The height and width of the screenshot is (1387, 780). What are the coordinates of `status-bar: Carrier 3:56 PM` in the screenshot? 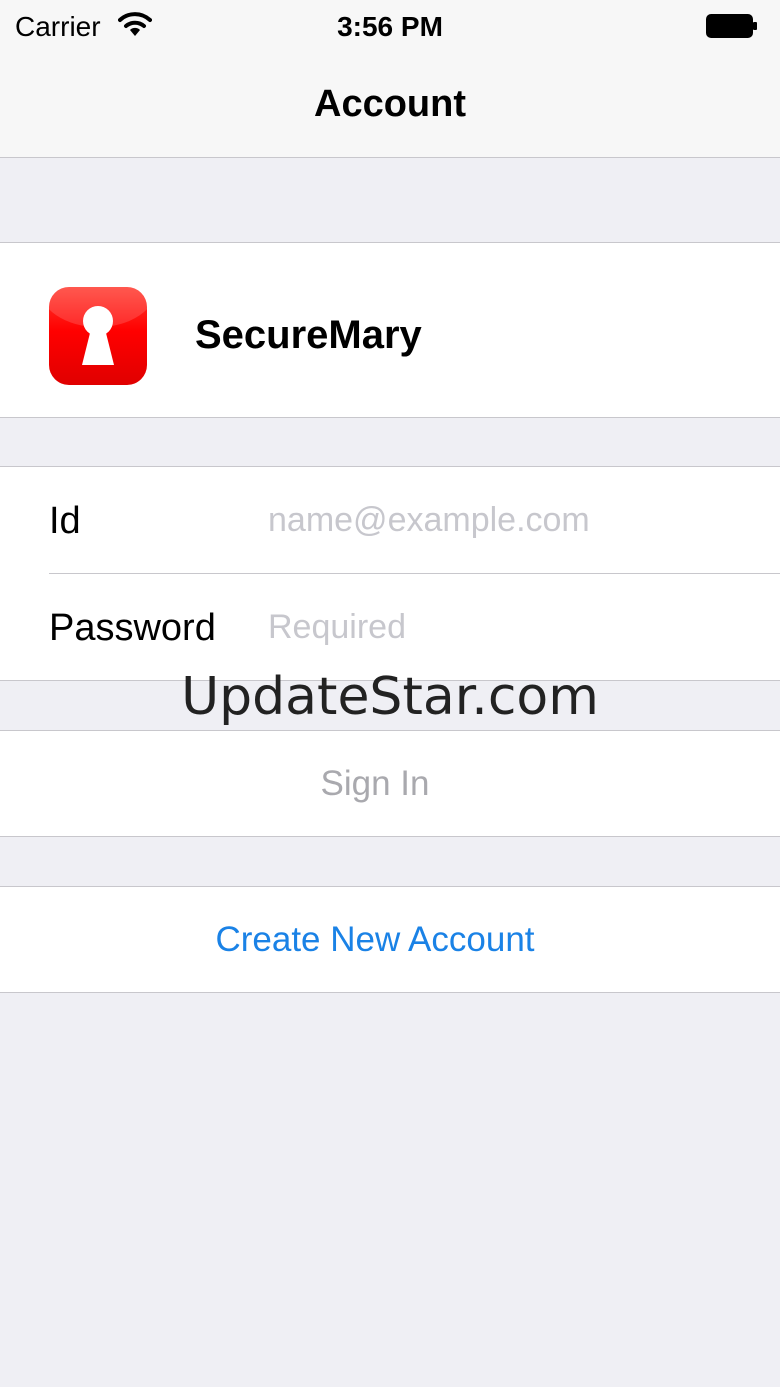 It's located at (390, 26).